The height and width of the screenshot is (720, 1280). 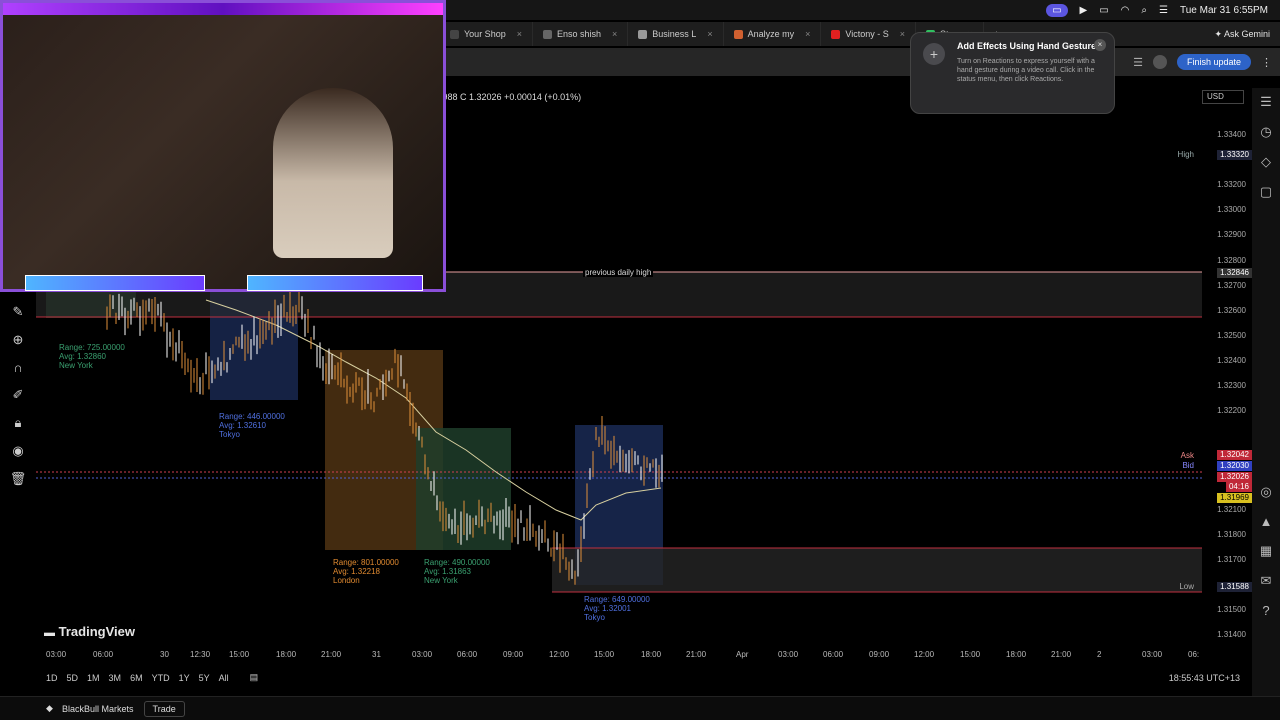 What do you see at coordinates (934, 54) in the screenshot?
I see `reactions-icon: +` at bounding box center [934, 54].